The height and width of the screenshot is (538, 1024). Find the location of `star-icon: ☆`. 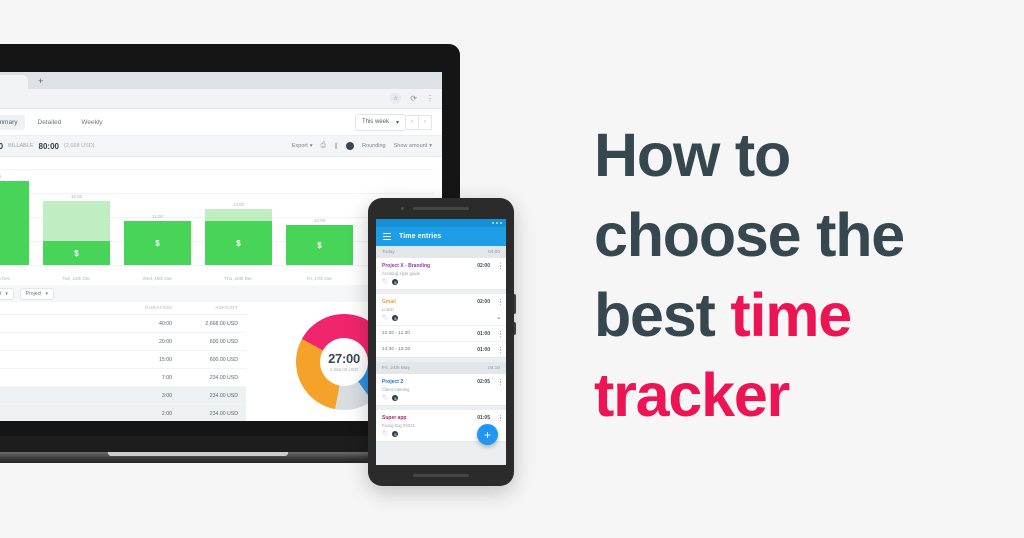

star-icon: ☆ is located at coordinates (396, 98).